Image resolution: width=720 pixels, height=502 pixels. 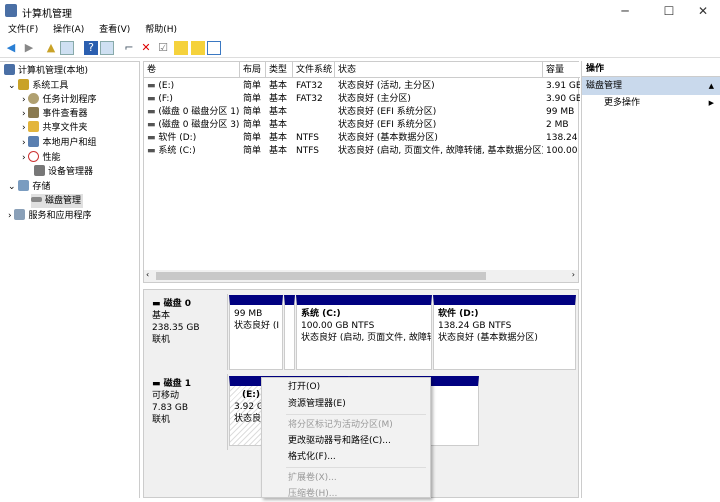 What do you see at coordinates (279, 70) in the screenshot?
I see `col-type: 类型` at bounding box center [279, 70].